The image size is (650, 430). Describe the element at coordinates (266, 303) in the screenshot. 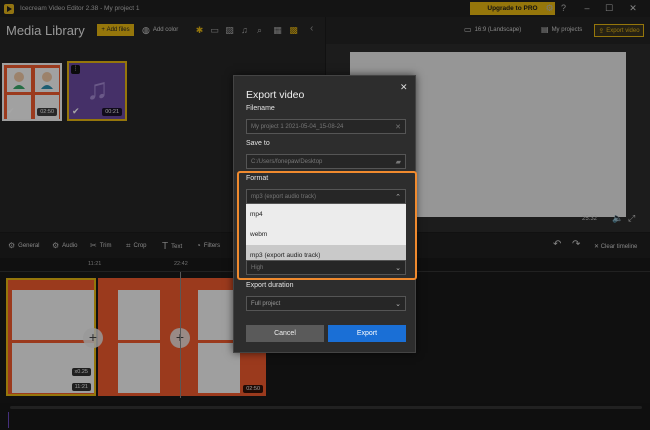

I see `export-duration-value: Full project` at that location.